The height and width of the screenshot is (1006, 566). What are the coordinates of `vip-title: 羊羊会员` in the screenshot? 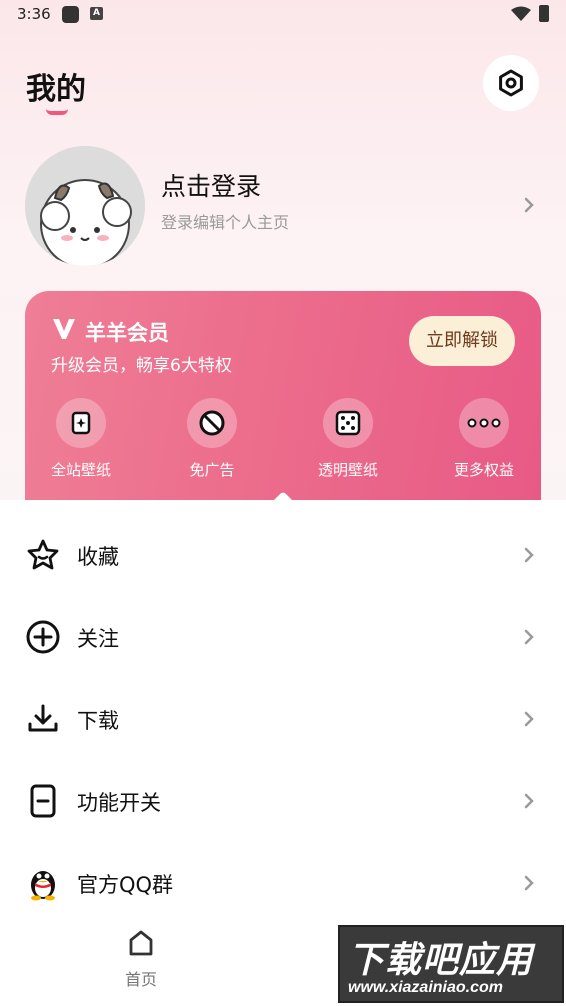 It's located at (127, 333).